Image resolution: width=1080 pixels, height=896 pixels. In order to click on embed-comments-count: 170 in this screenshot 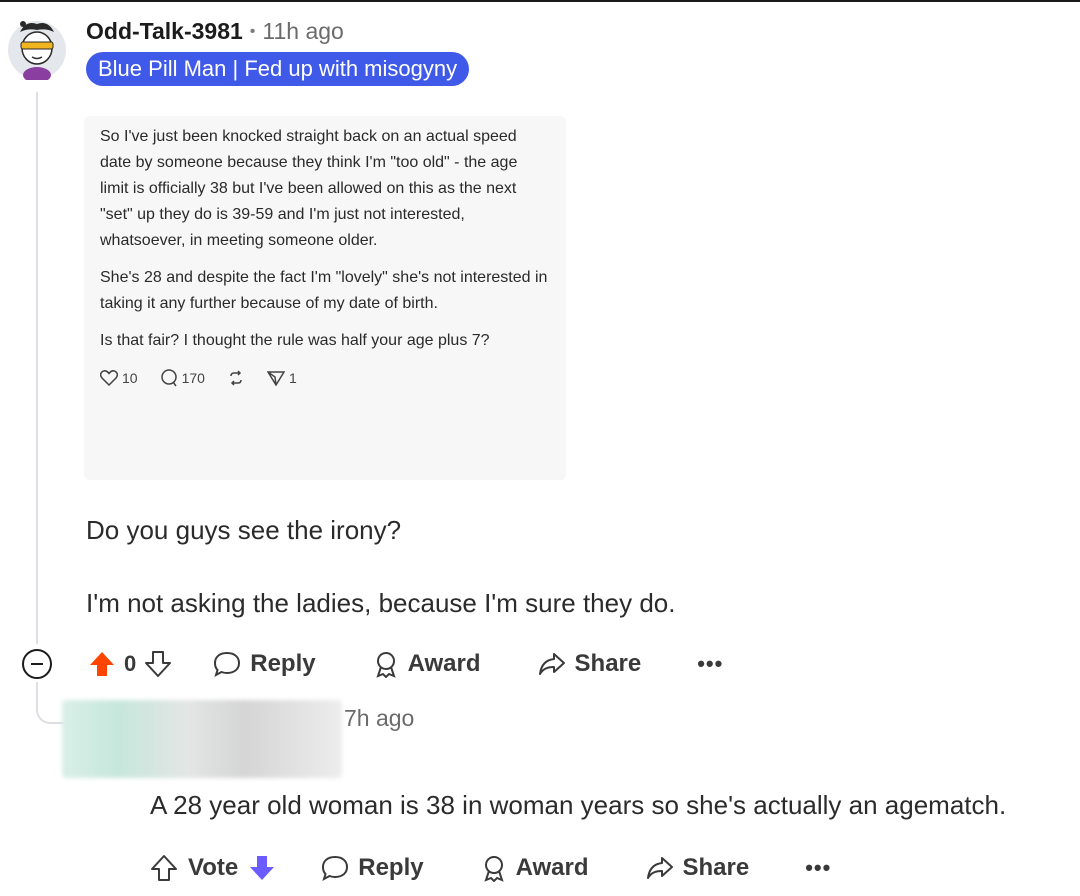, I will do `click(193, 378)`.